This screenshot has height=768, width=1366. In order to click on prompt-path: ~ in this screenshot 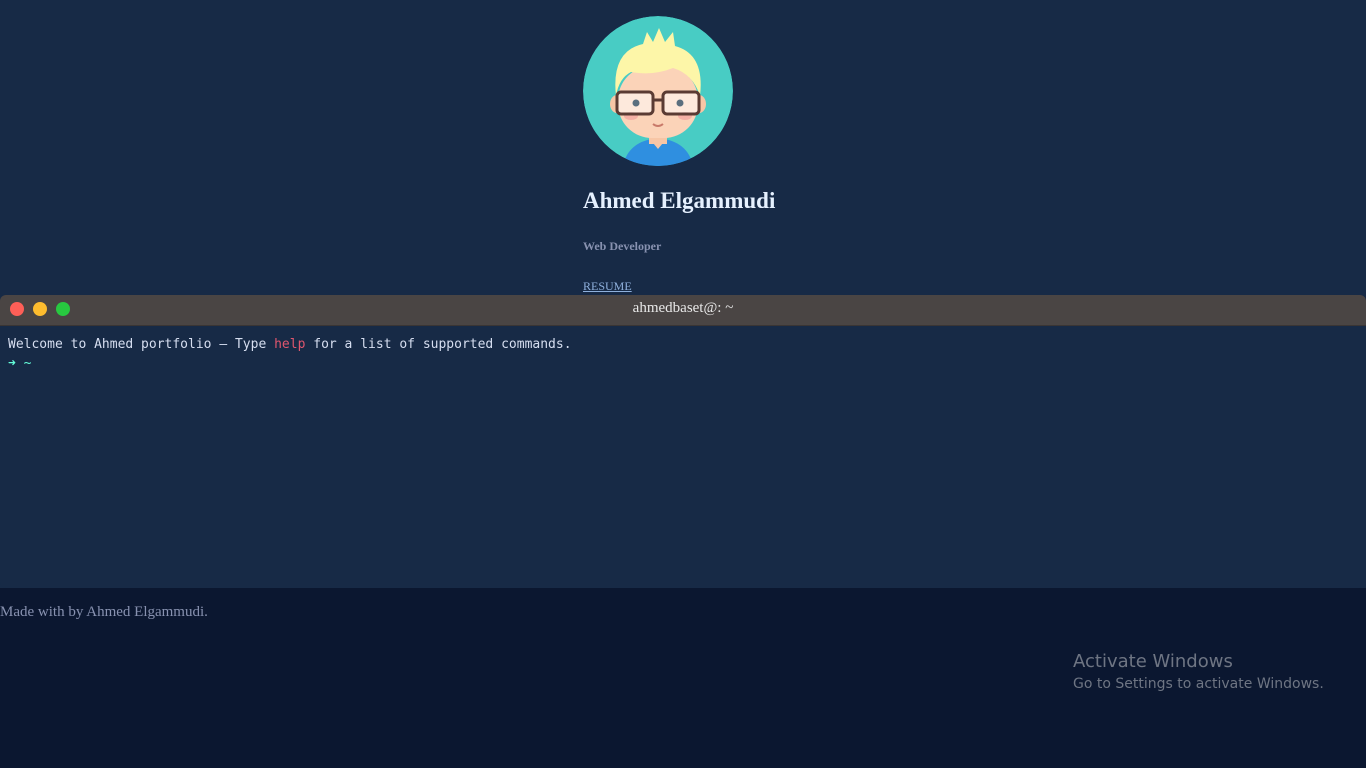, I will do `click(27, 363)`.